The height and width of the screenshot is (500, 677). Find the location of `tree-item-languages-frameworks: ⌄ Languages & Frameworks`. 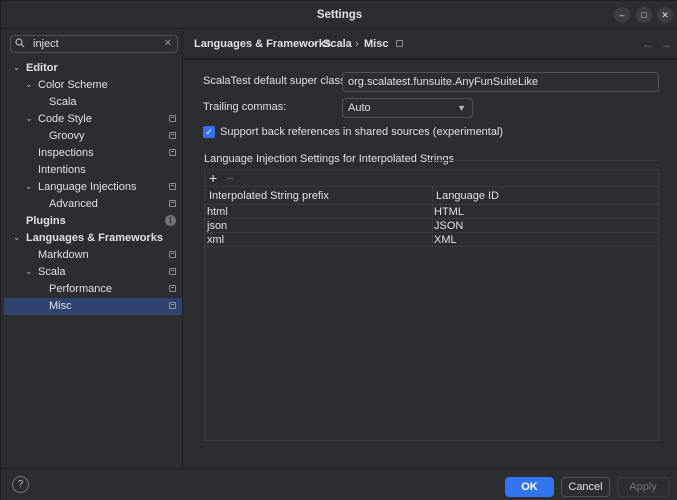

tree-item-languages-frameworks: ⌄ Languages & Frameworks is located at coordinates (93, 238).